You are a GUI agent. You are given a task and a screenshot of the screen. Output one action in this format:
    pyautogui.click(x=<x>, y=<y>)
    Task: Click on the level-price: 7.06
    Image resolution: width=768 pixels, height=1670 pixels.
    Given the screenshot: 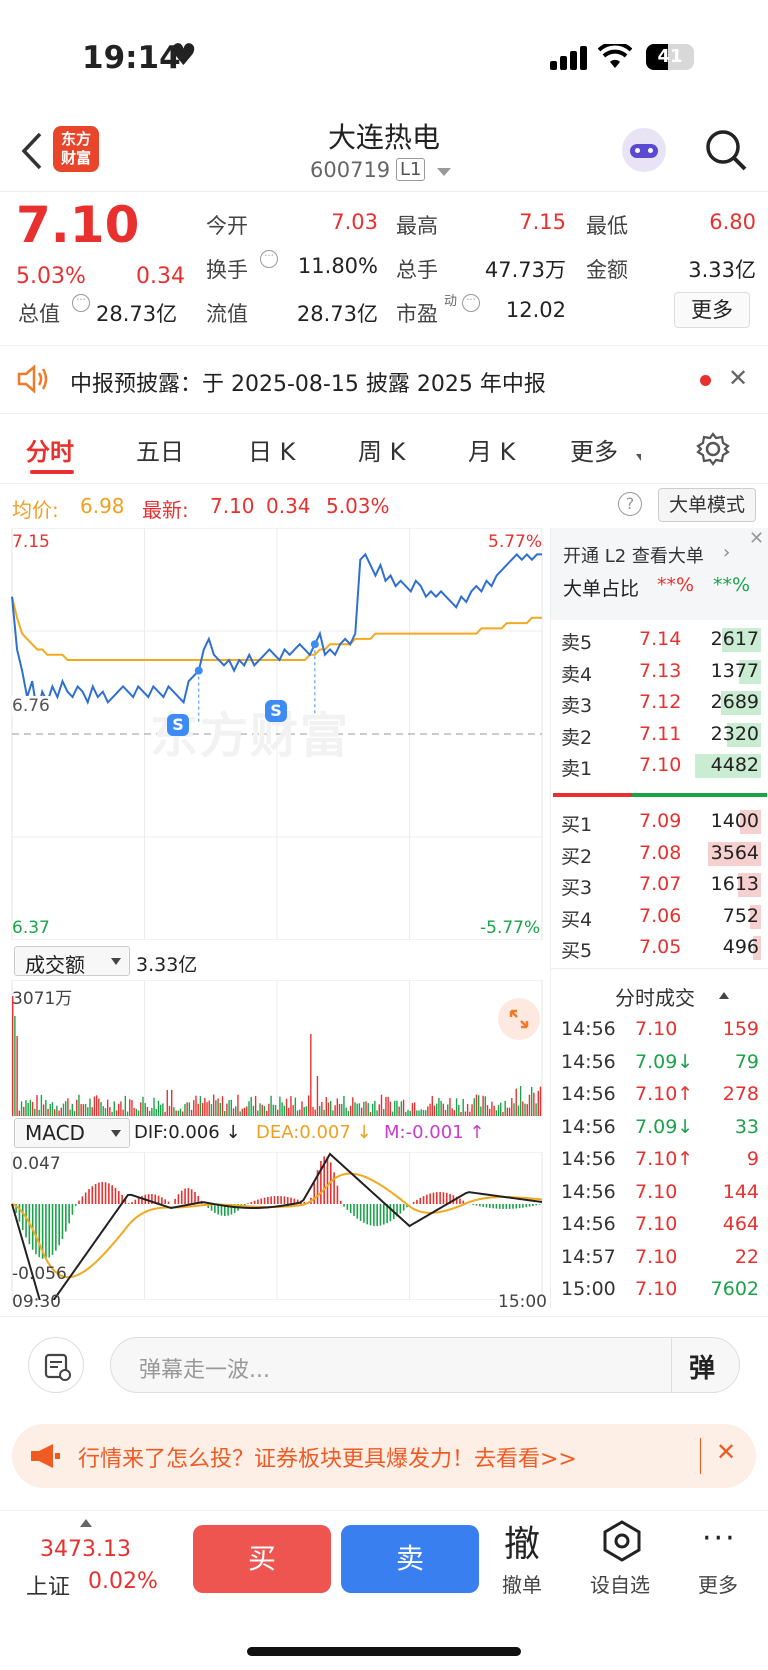 What is the action you would take?
    pyautogui.click(x=660, y=915)
    